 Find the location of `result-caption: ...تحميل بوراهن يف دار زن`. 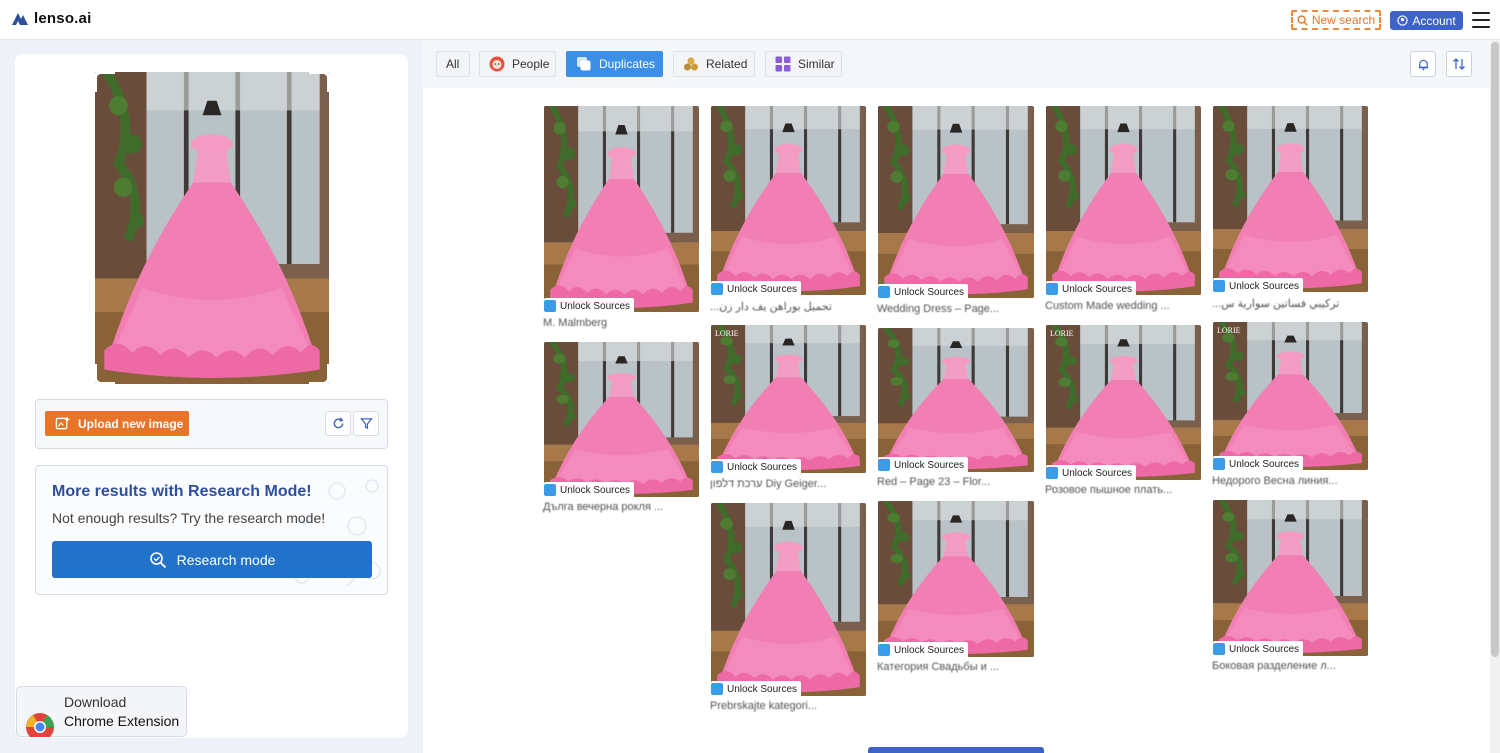

result-caption: ...تحميل بوراهن يف دار زن is located at coordinates (771, 306).